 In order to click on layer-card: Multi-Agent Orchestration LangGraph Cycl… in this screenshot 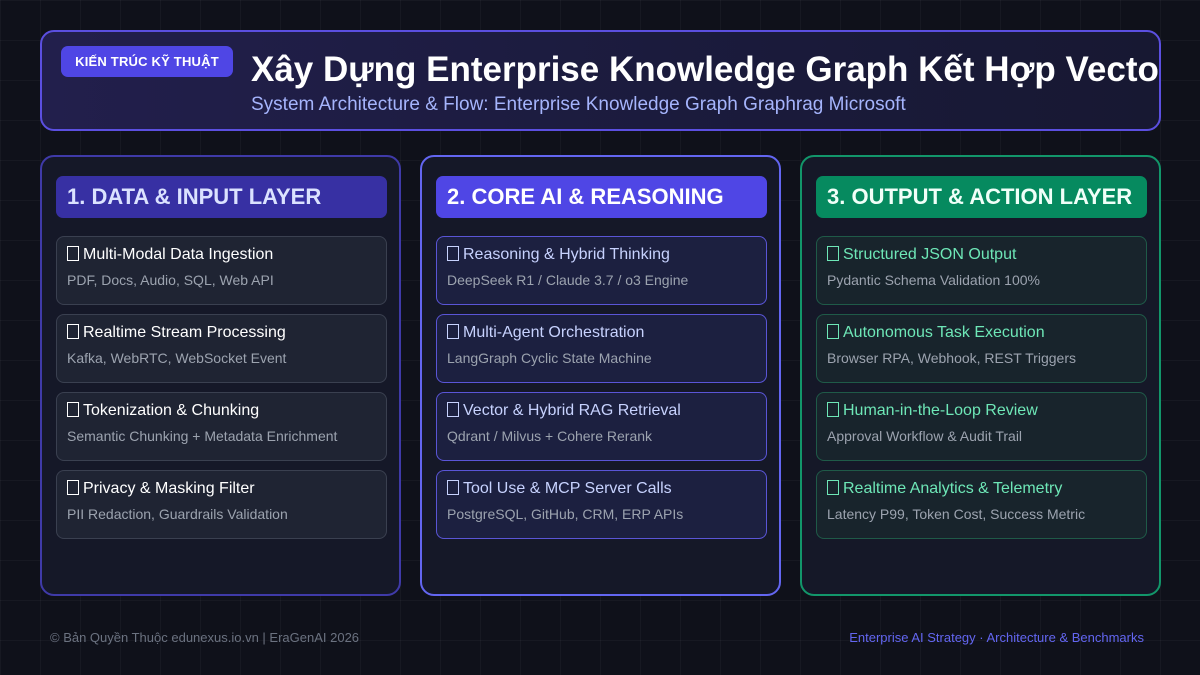, I will do `click(601, 348)`.